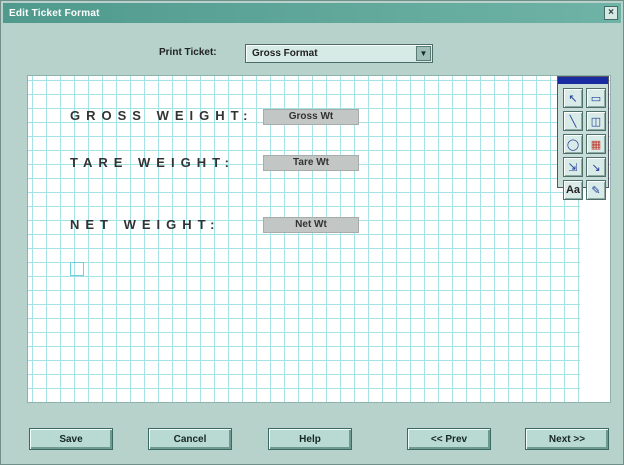  I want to click on window-title: Edit Ticket Format, so click(54, 13).